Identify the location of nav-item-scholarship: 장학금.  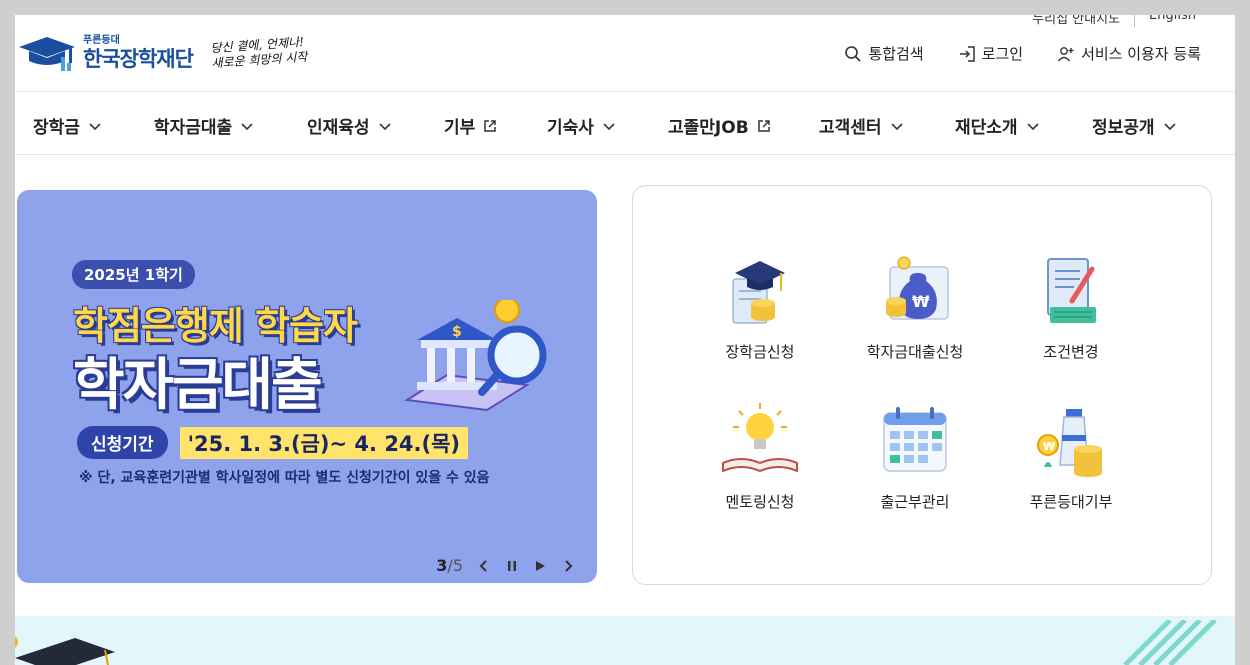
(67, 125).